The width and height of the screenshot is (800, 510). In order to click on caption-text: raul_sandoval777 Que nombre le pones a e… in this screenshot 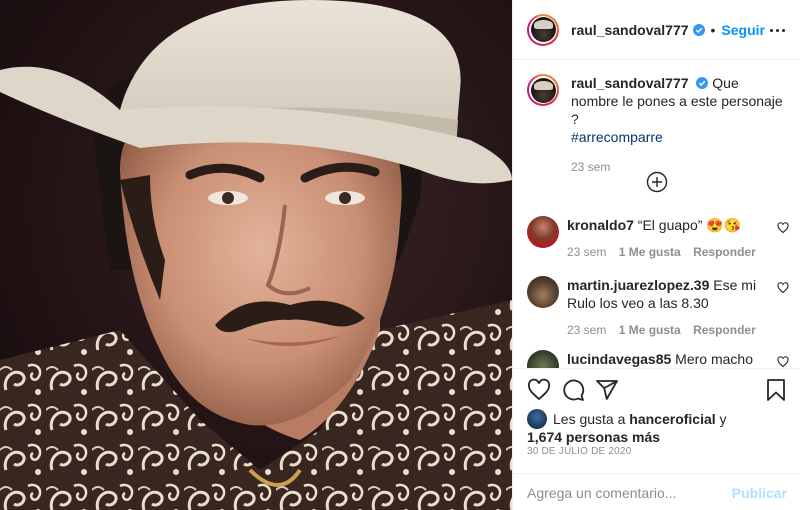, I will do `click(679, 110)`.